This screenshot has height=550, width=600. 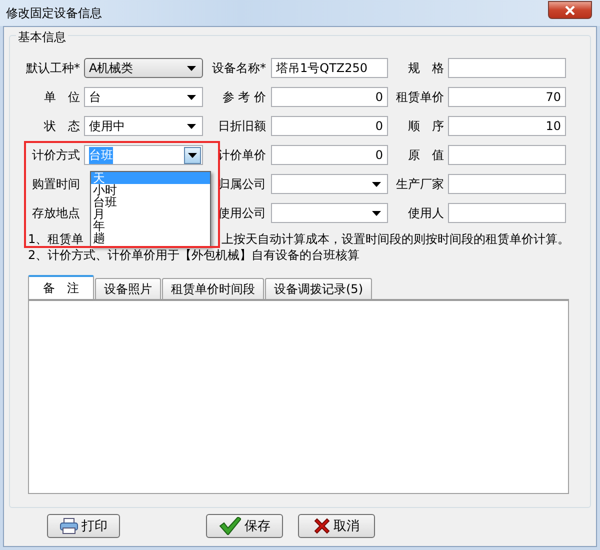 I want to click on field-label: 存放地点, so click(x=56, y=213).